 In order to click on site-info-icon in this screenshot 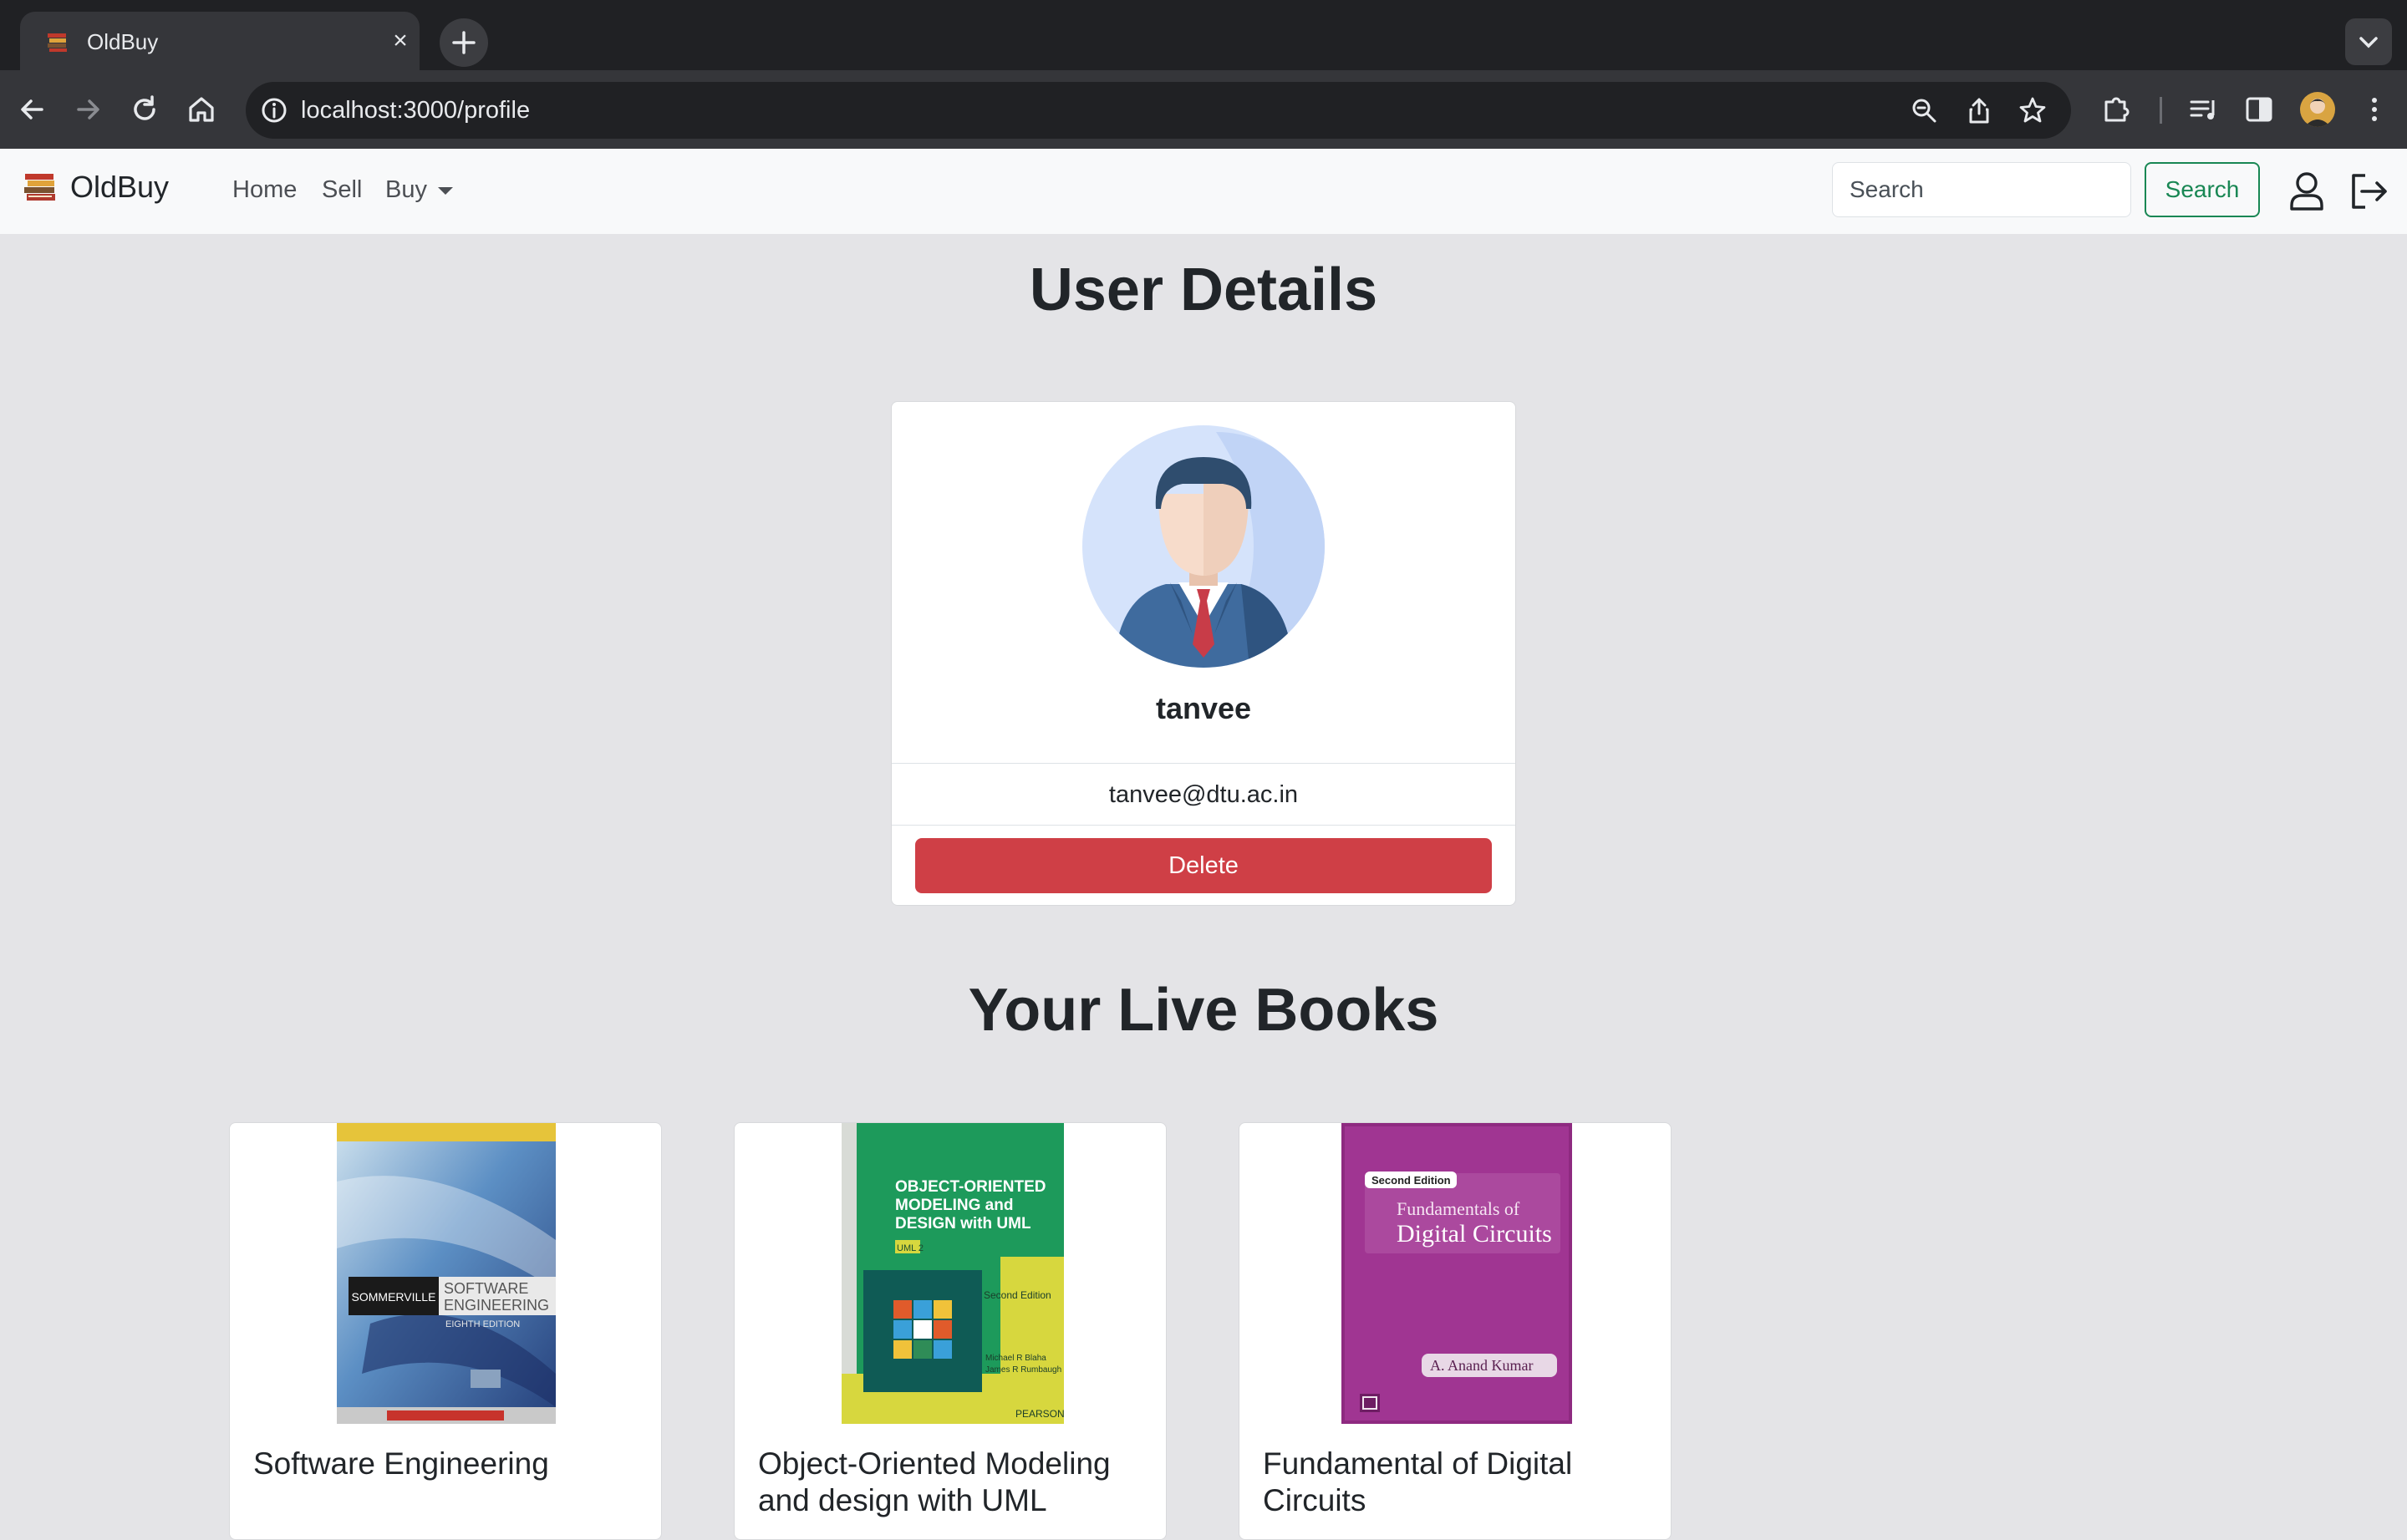, I will do `click(274, 110)`.